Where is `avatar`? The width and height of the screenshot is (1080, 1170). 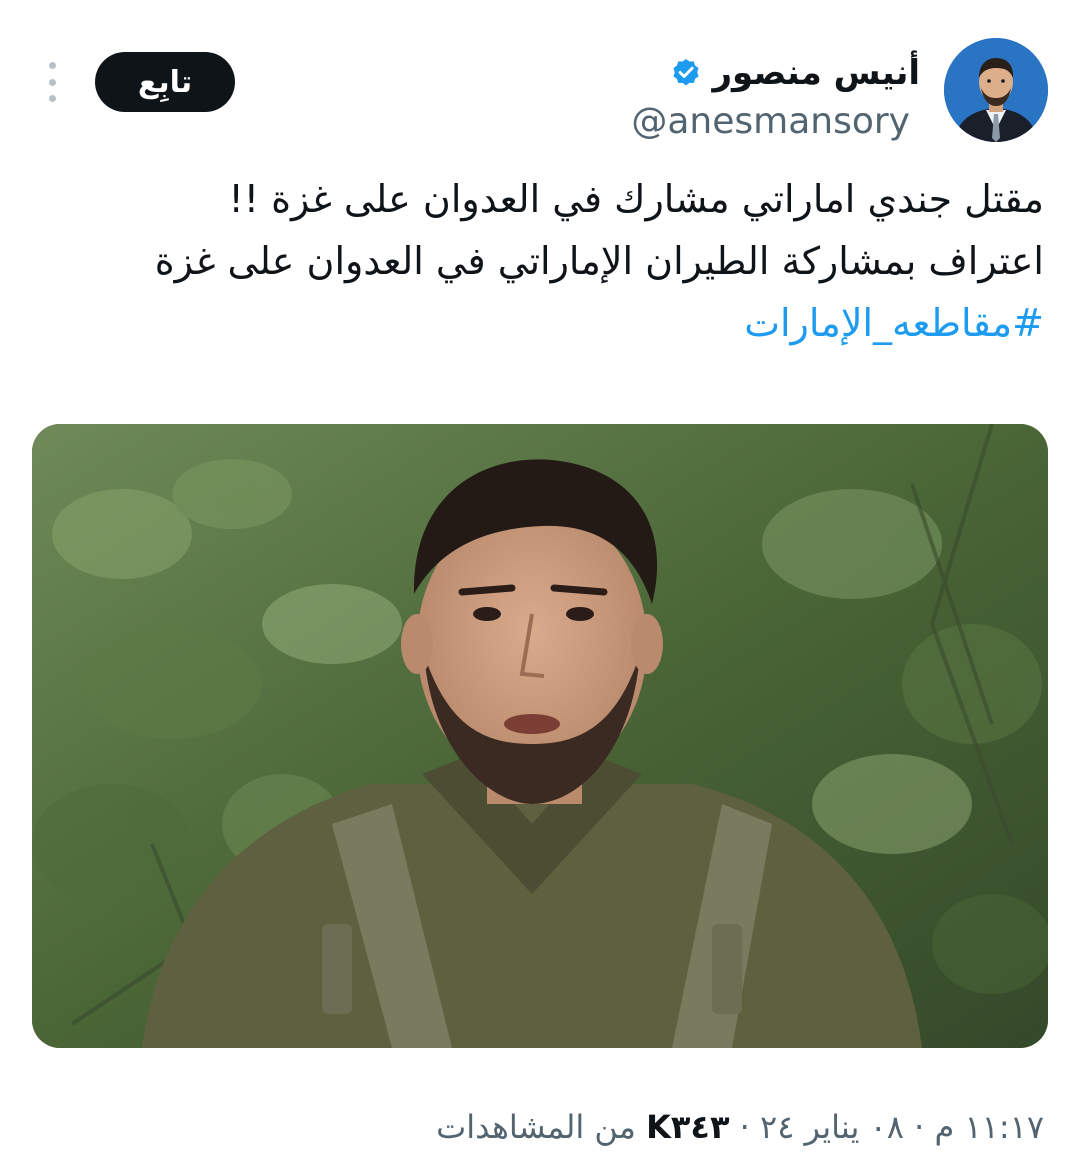 avatar is located at coordinates (996, 90).